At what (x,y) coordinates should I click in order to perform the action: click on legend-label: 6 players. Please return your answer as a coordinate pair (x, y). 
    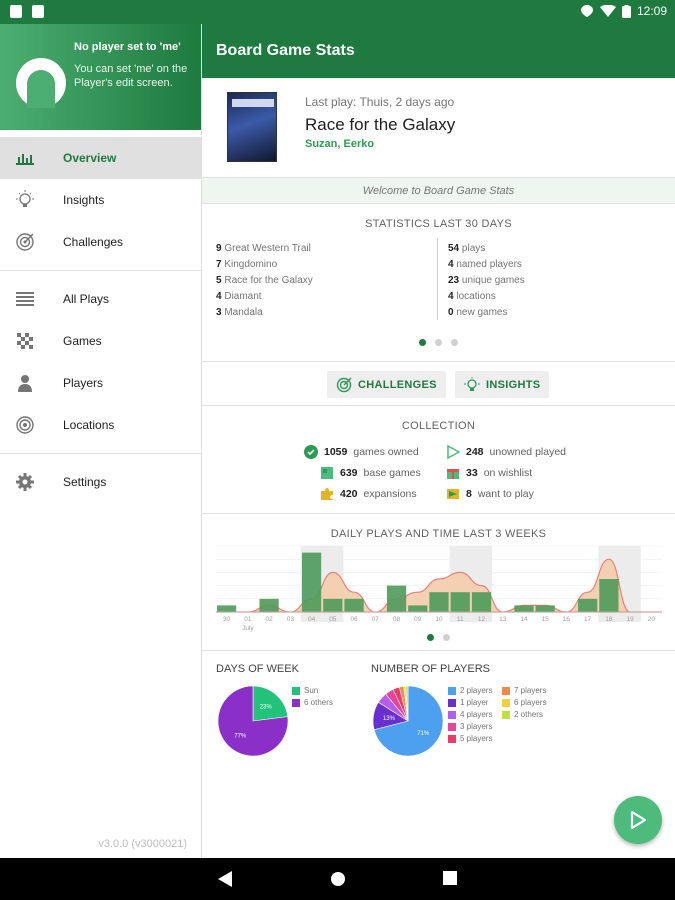
    Looking at the image, I should click on (530, 702).